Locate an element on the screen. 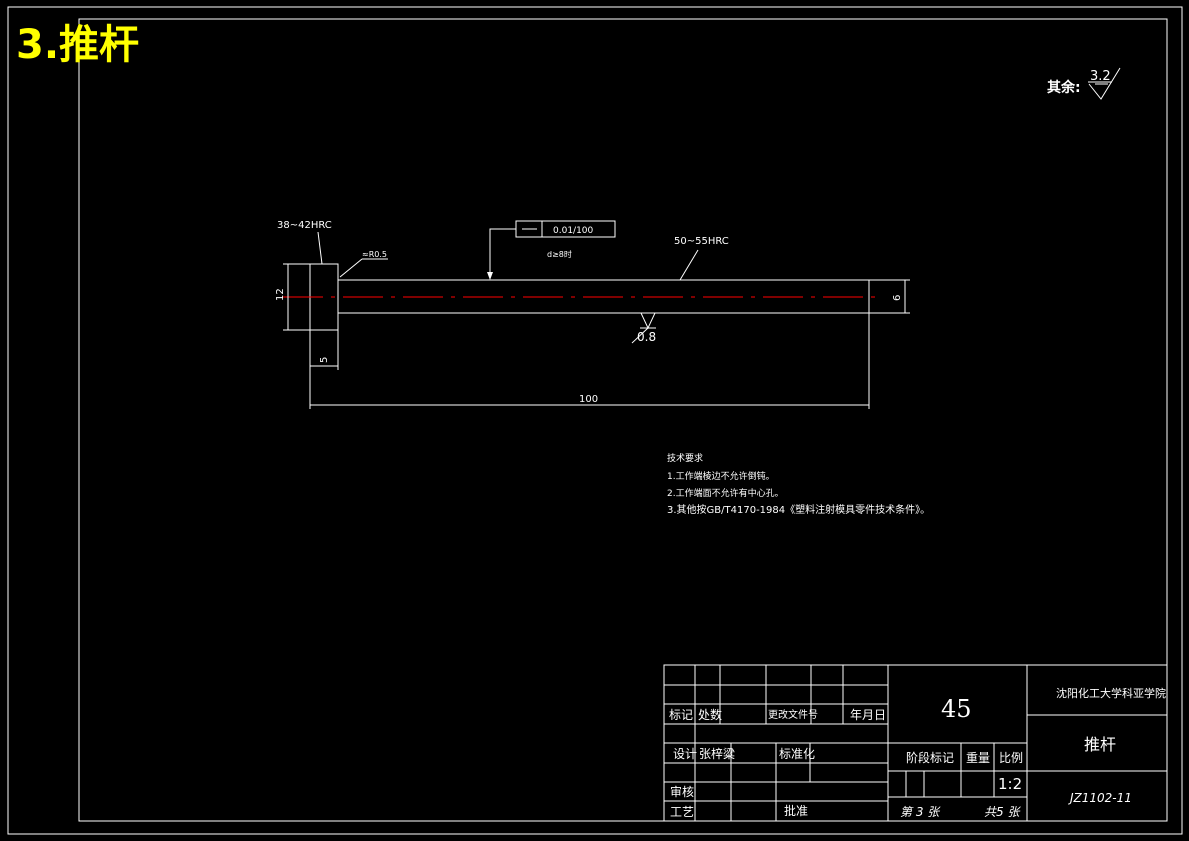 This screenshot has height=841, width=1189. hardness-rod-label: 50~55HRC is located at coordinates (701, 241).